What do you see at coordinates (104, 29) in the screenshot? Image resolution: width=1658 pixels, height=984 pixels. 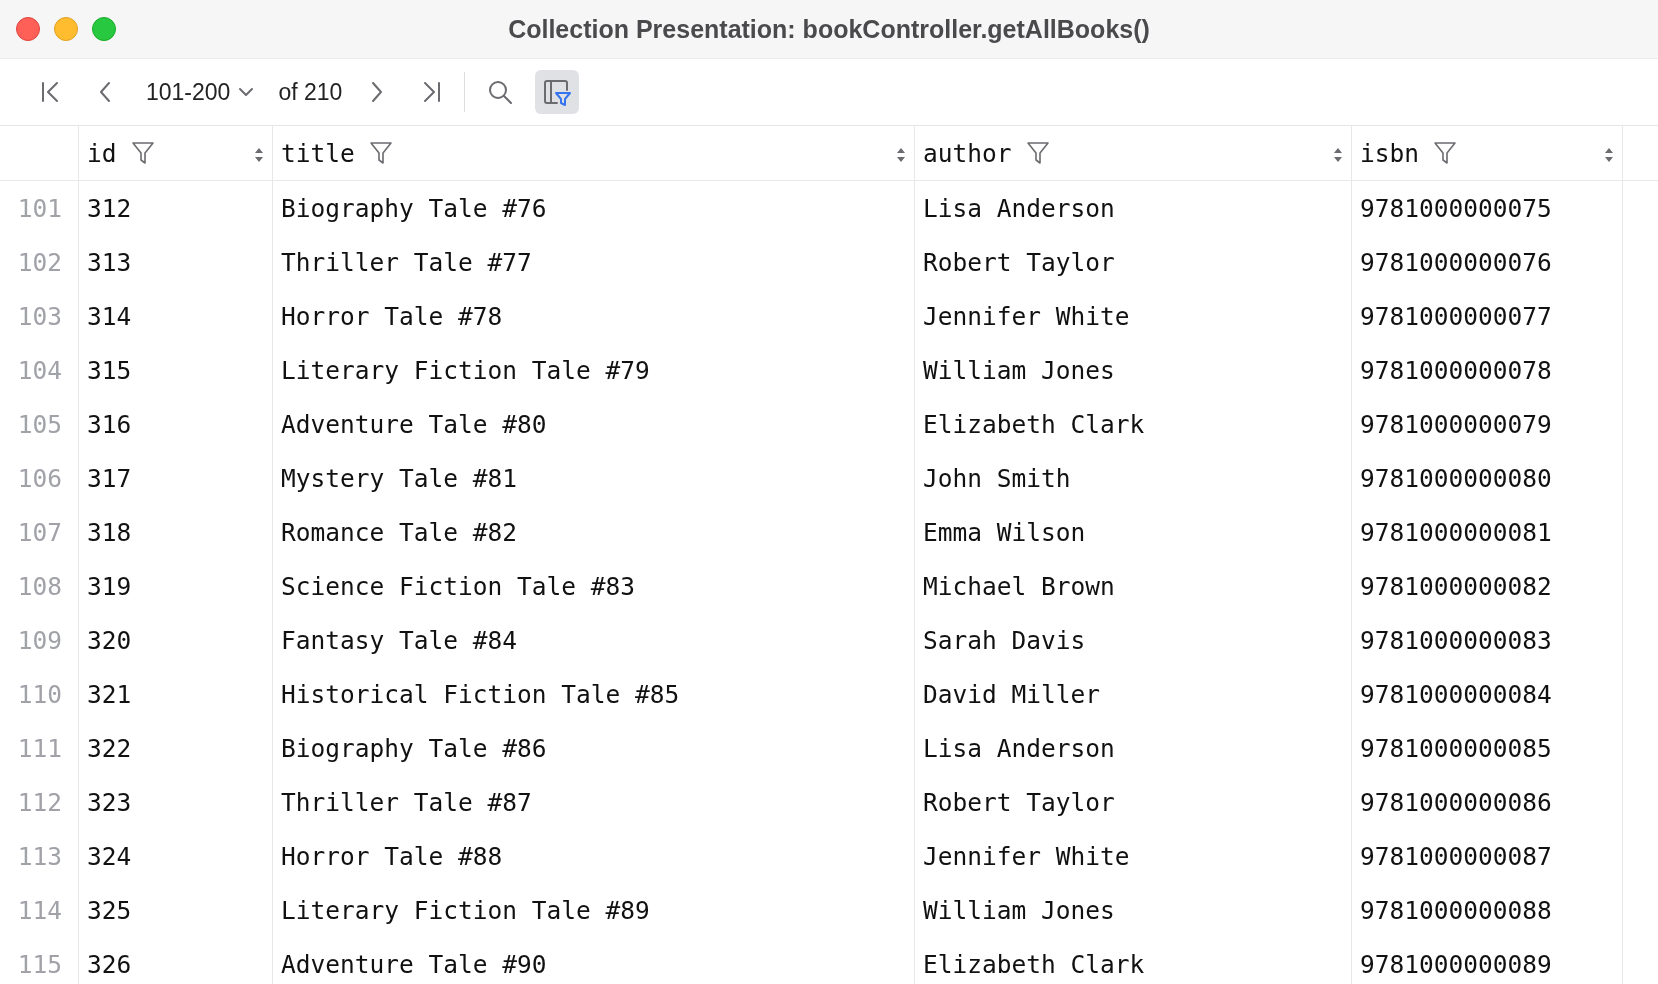 I see `zoom-button` at bounding box center [104, 29].